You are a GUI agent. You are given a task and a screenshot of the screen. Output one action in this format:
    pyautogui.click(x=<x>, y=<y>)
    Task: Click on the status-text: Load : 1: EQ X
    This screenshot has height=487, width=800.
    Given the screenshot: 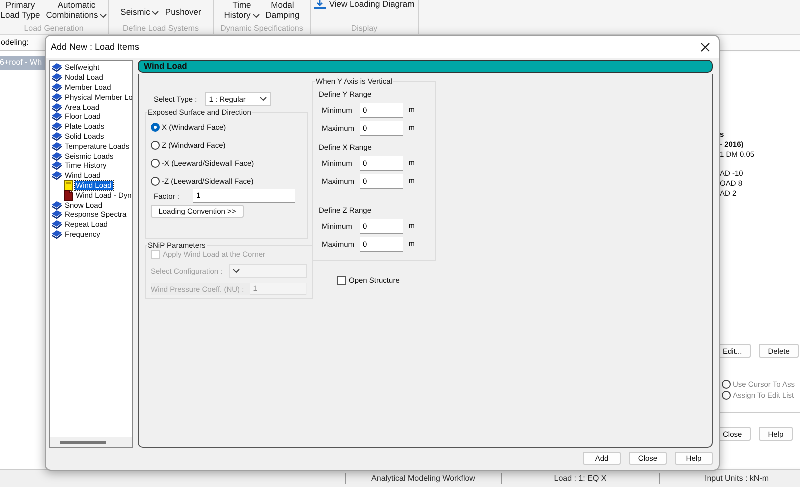 What is the action you would take?
    pyautogui.click(x=580, y=478)
    